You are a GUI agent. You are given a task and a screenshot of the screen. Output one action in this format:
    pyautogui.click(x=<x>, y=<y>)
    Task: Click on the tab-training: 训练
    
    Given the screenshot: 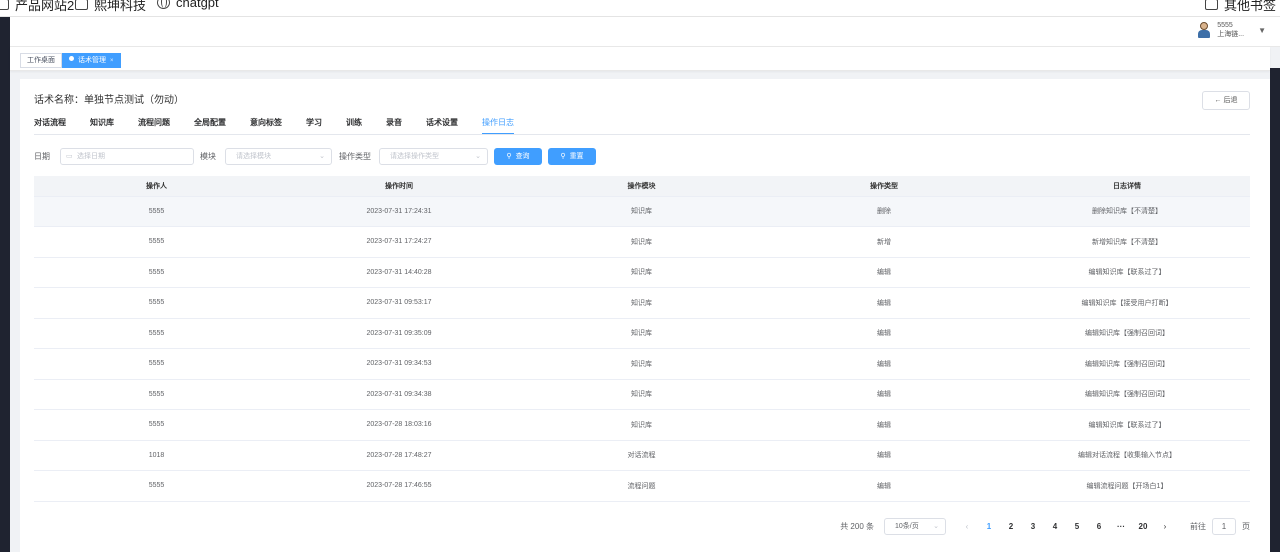 What is the action you would take?
    pyautogui.click(x=354, y=125)
    